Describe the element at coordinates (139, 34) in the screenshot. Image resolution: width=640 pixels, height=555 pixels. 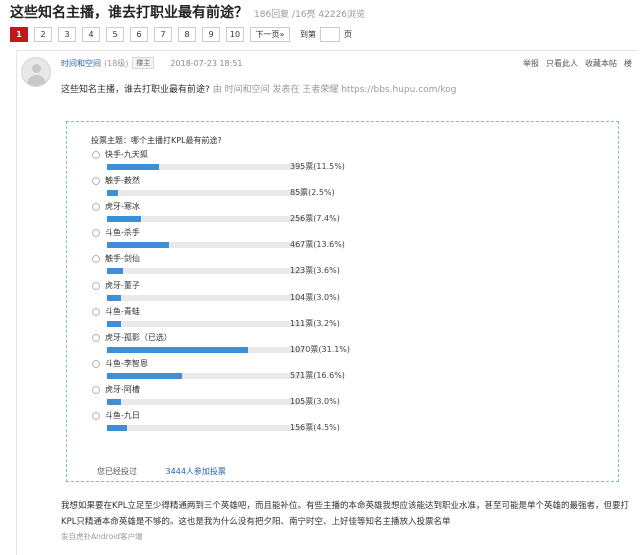
I see `page-6-button: 6` at that location.